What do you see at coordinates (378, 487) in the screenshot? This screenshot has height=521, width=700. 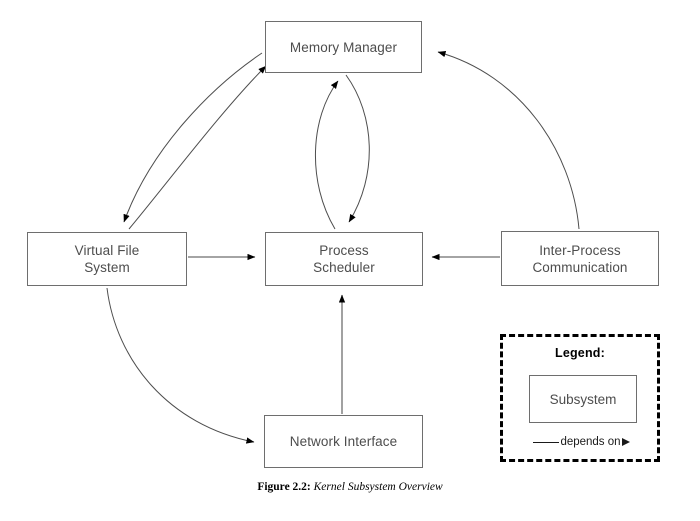 I see `figure-caption-title: Kernel Subsystem Overview` at bounding box center [378, 487].